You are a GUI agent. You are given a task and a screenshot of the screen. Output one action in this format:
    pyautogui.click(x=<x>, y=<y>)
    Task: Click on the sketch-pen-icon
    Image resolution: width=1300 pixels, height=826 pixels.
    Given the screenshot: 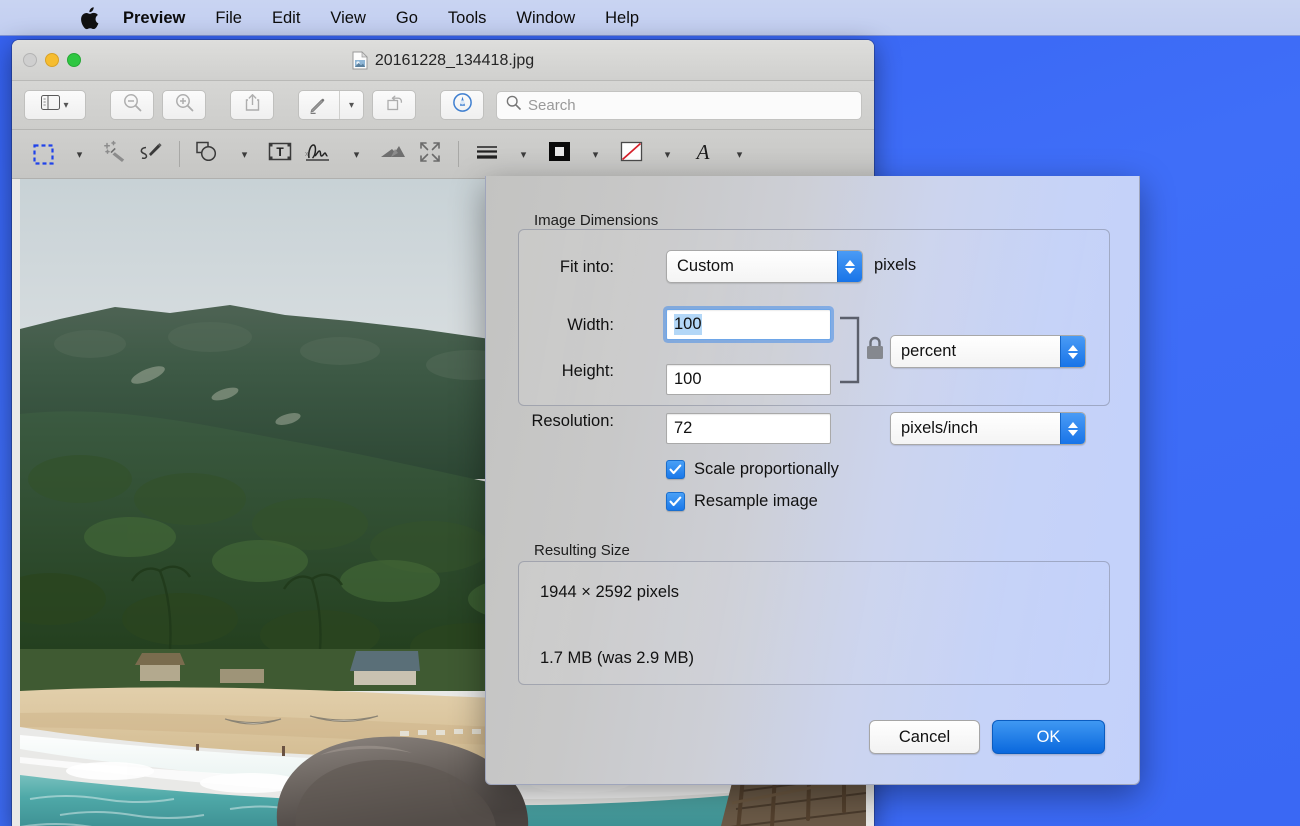 What is the action you would take?
    pyautogui.click(x=151, y=154)
    